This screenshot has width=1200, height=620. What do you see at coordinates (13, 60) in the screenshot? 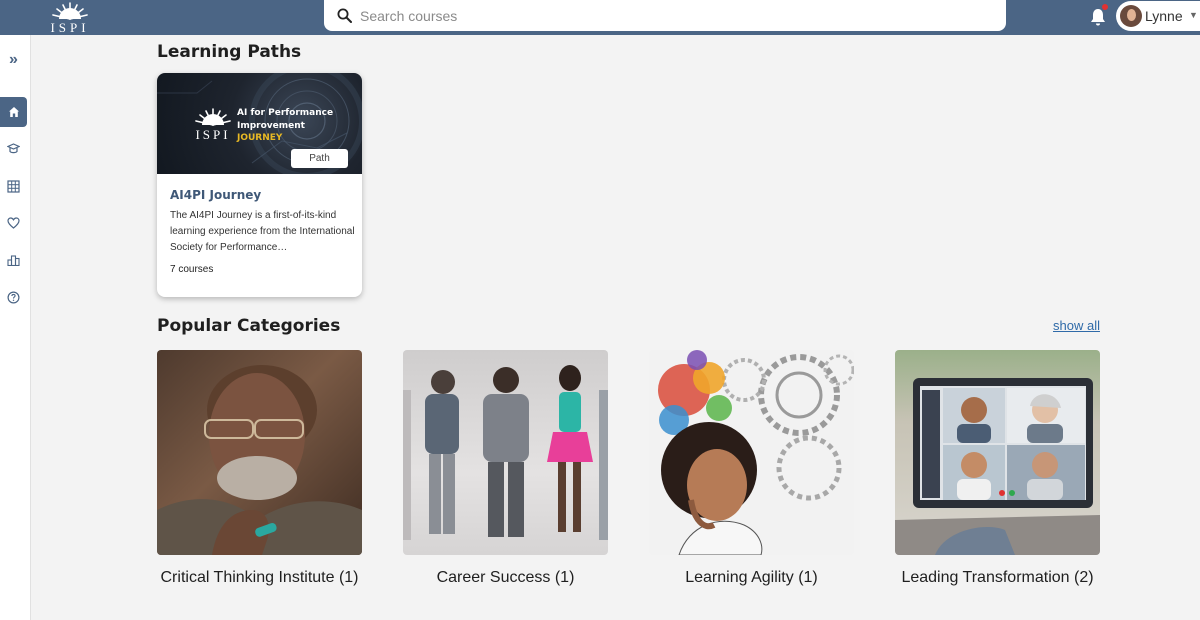
I see `expand-sidebar-icon: »` at bounding box center [13, 60].